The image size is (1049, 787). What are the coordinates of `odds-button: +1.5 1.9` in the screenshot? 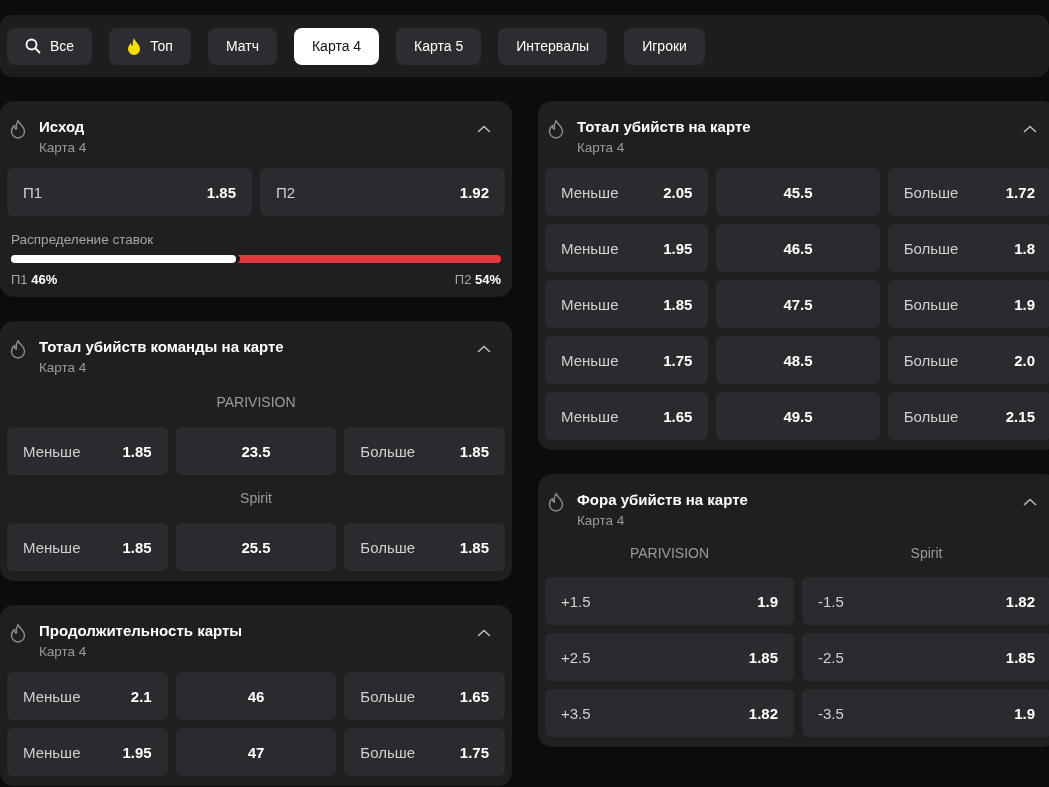 It's located at (669, 601).